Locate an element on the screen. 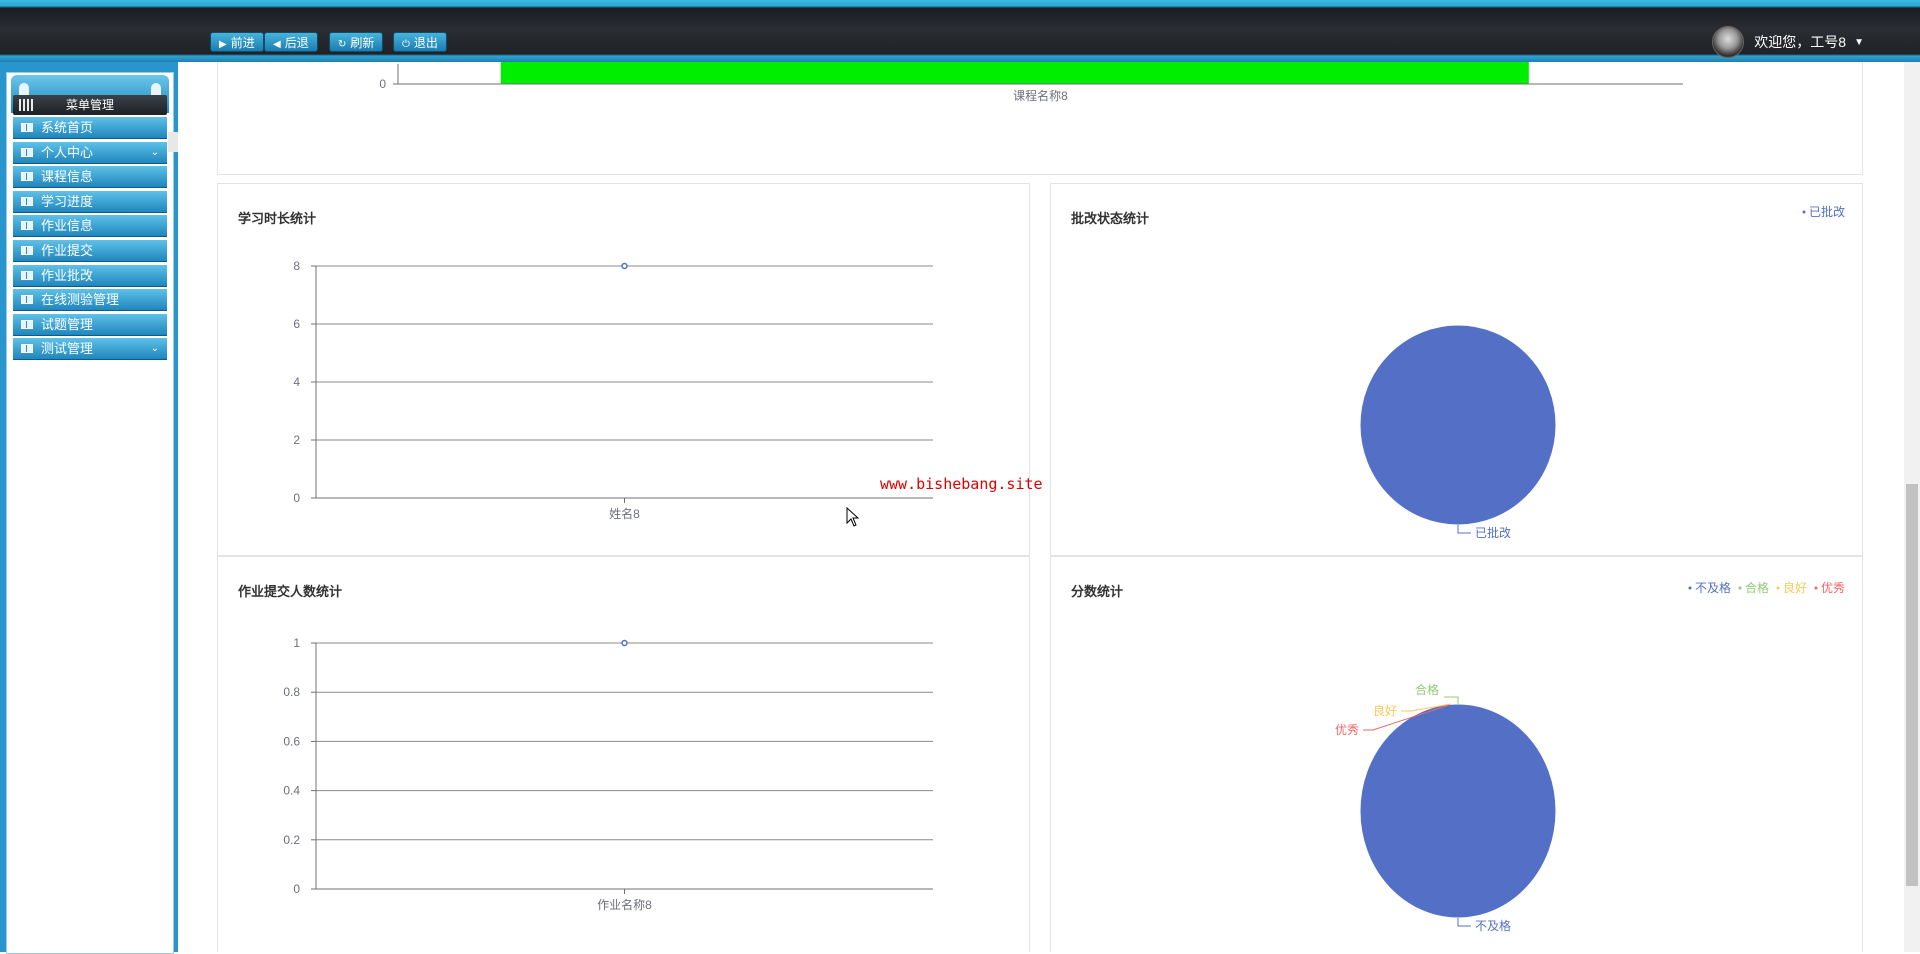  grid-icon is located at coordinates (26, 105).